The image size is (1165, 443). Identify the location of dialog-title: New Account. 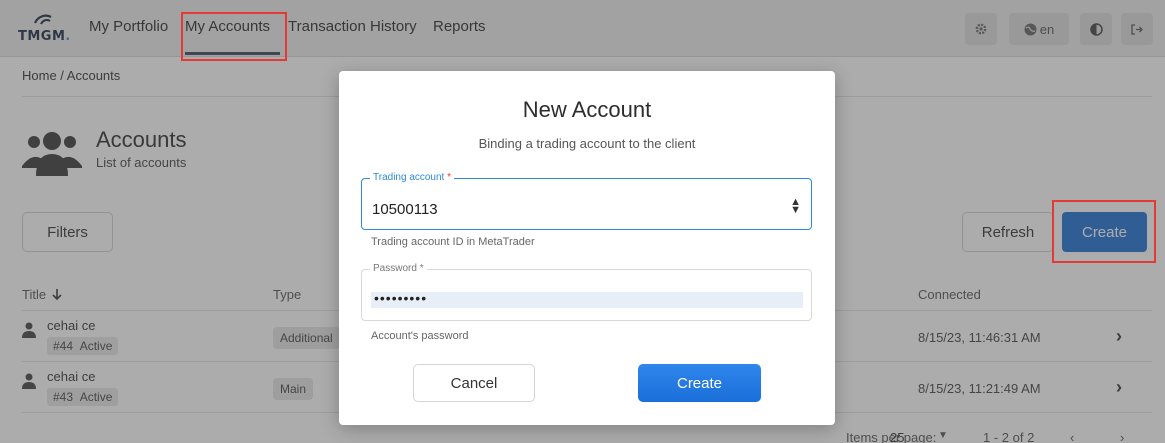
(587, 109).